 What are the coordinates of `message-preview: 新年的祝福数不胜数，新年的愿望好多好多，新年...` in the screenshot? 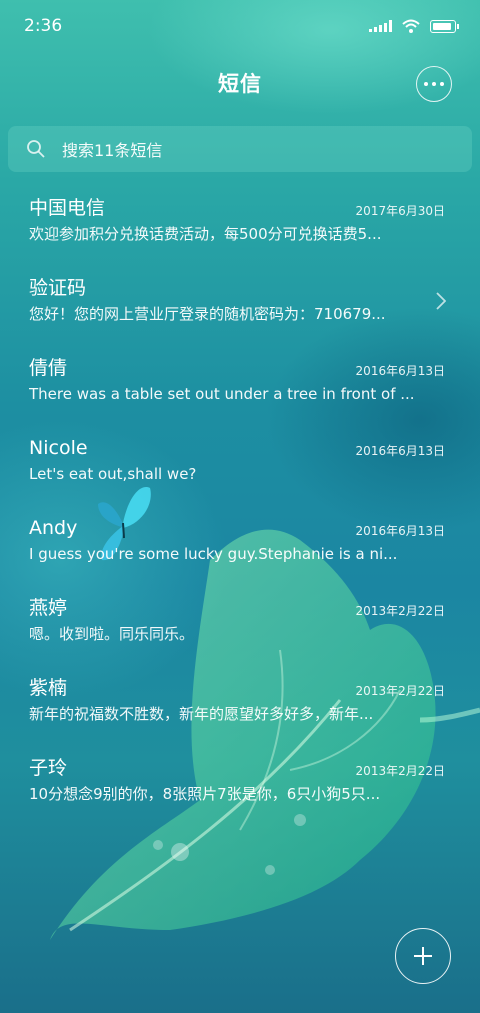 It's located at (201, 714).